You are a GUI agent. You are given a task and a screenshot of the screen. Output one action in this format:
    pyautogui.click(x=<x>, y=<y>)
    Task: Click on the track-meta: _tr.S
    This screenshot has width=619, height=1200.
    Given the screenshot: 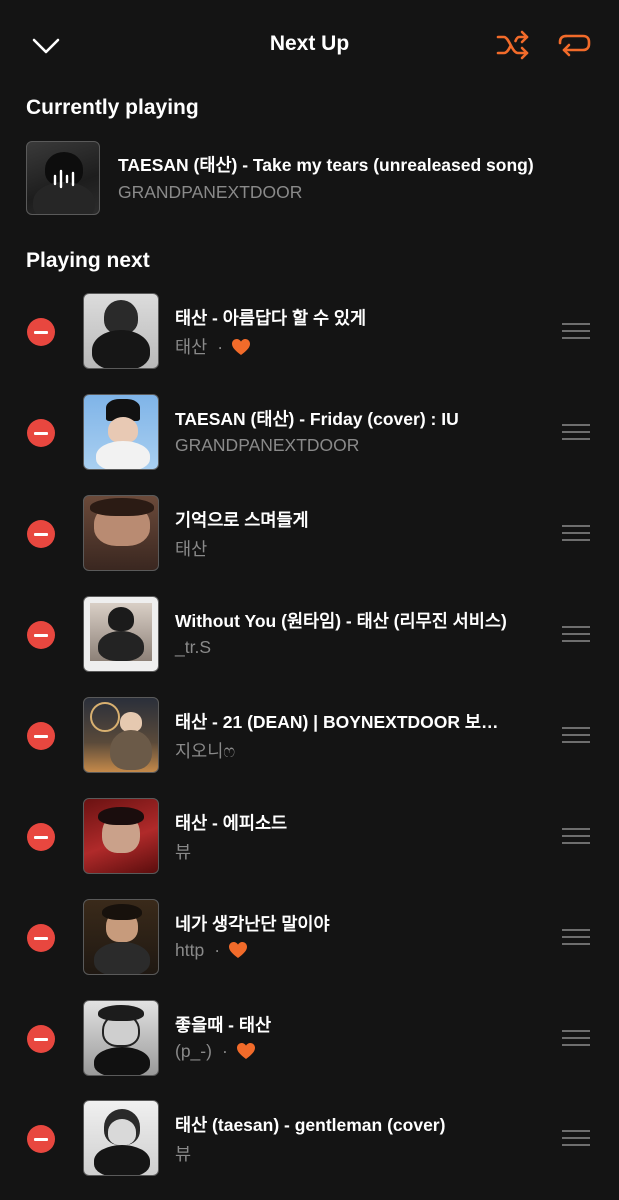 What is the action you would take?
    pyautogui.click(x=193, y=647)
    